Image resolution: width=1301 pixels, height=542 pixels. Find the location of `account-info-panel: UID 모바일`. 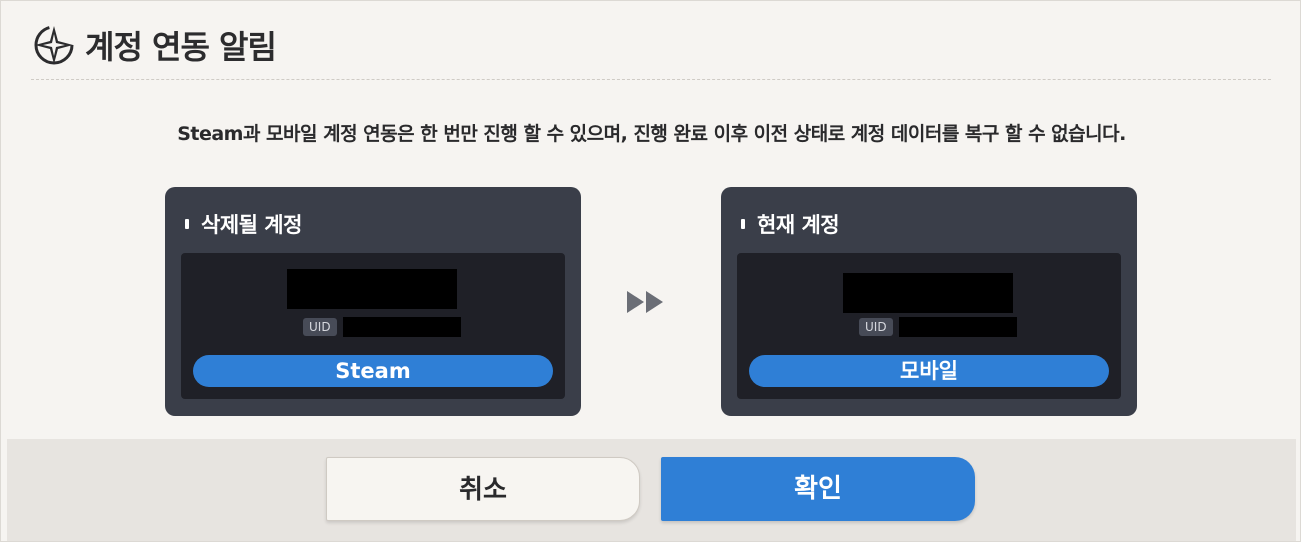

account-info-panel: UID 모바일 is located at coordinates (929, 326).